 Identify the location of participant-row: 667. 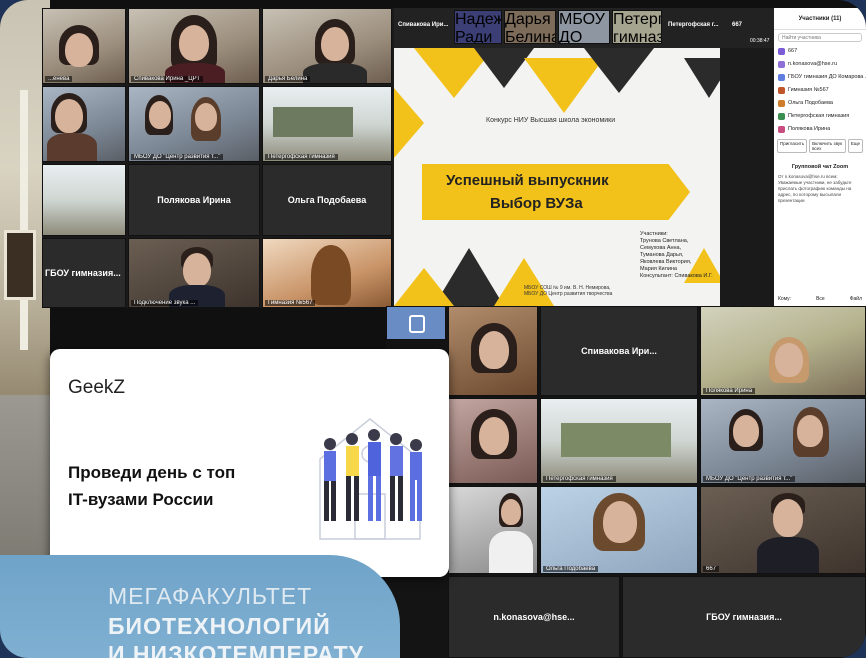
(820, 51).